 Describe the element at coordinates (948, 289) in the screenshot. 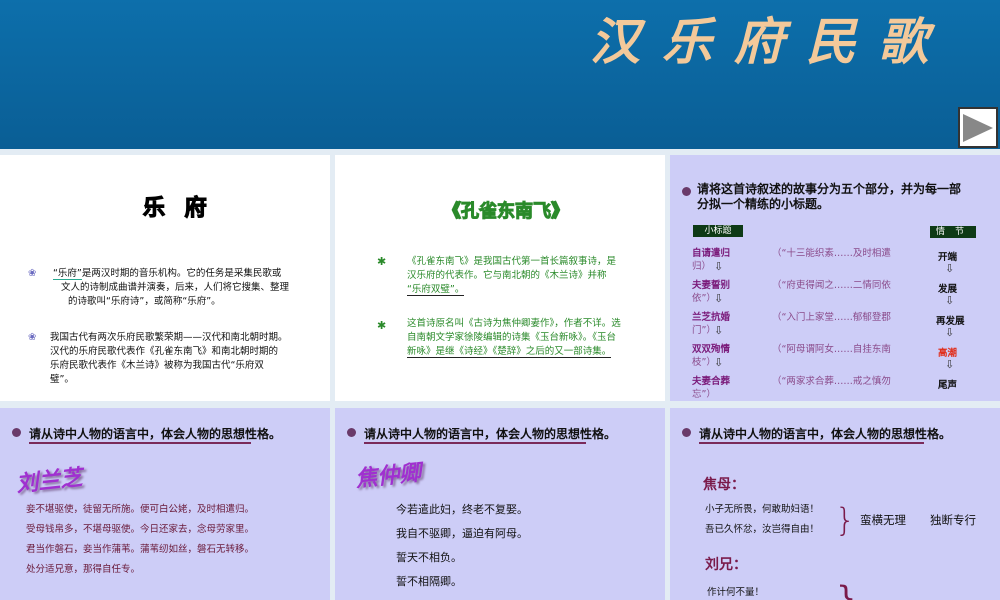

I see `plot-stage: 发展` at that location.